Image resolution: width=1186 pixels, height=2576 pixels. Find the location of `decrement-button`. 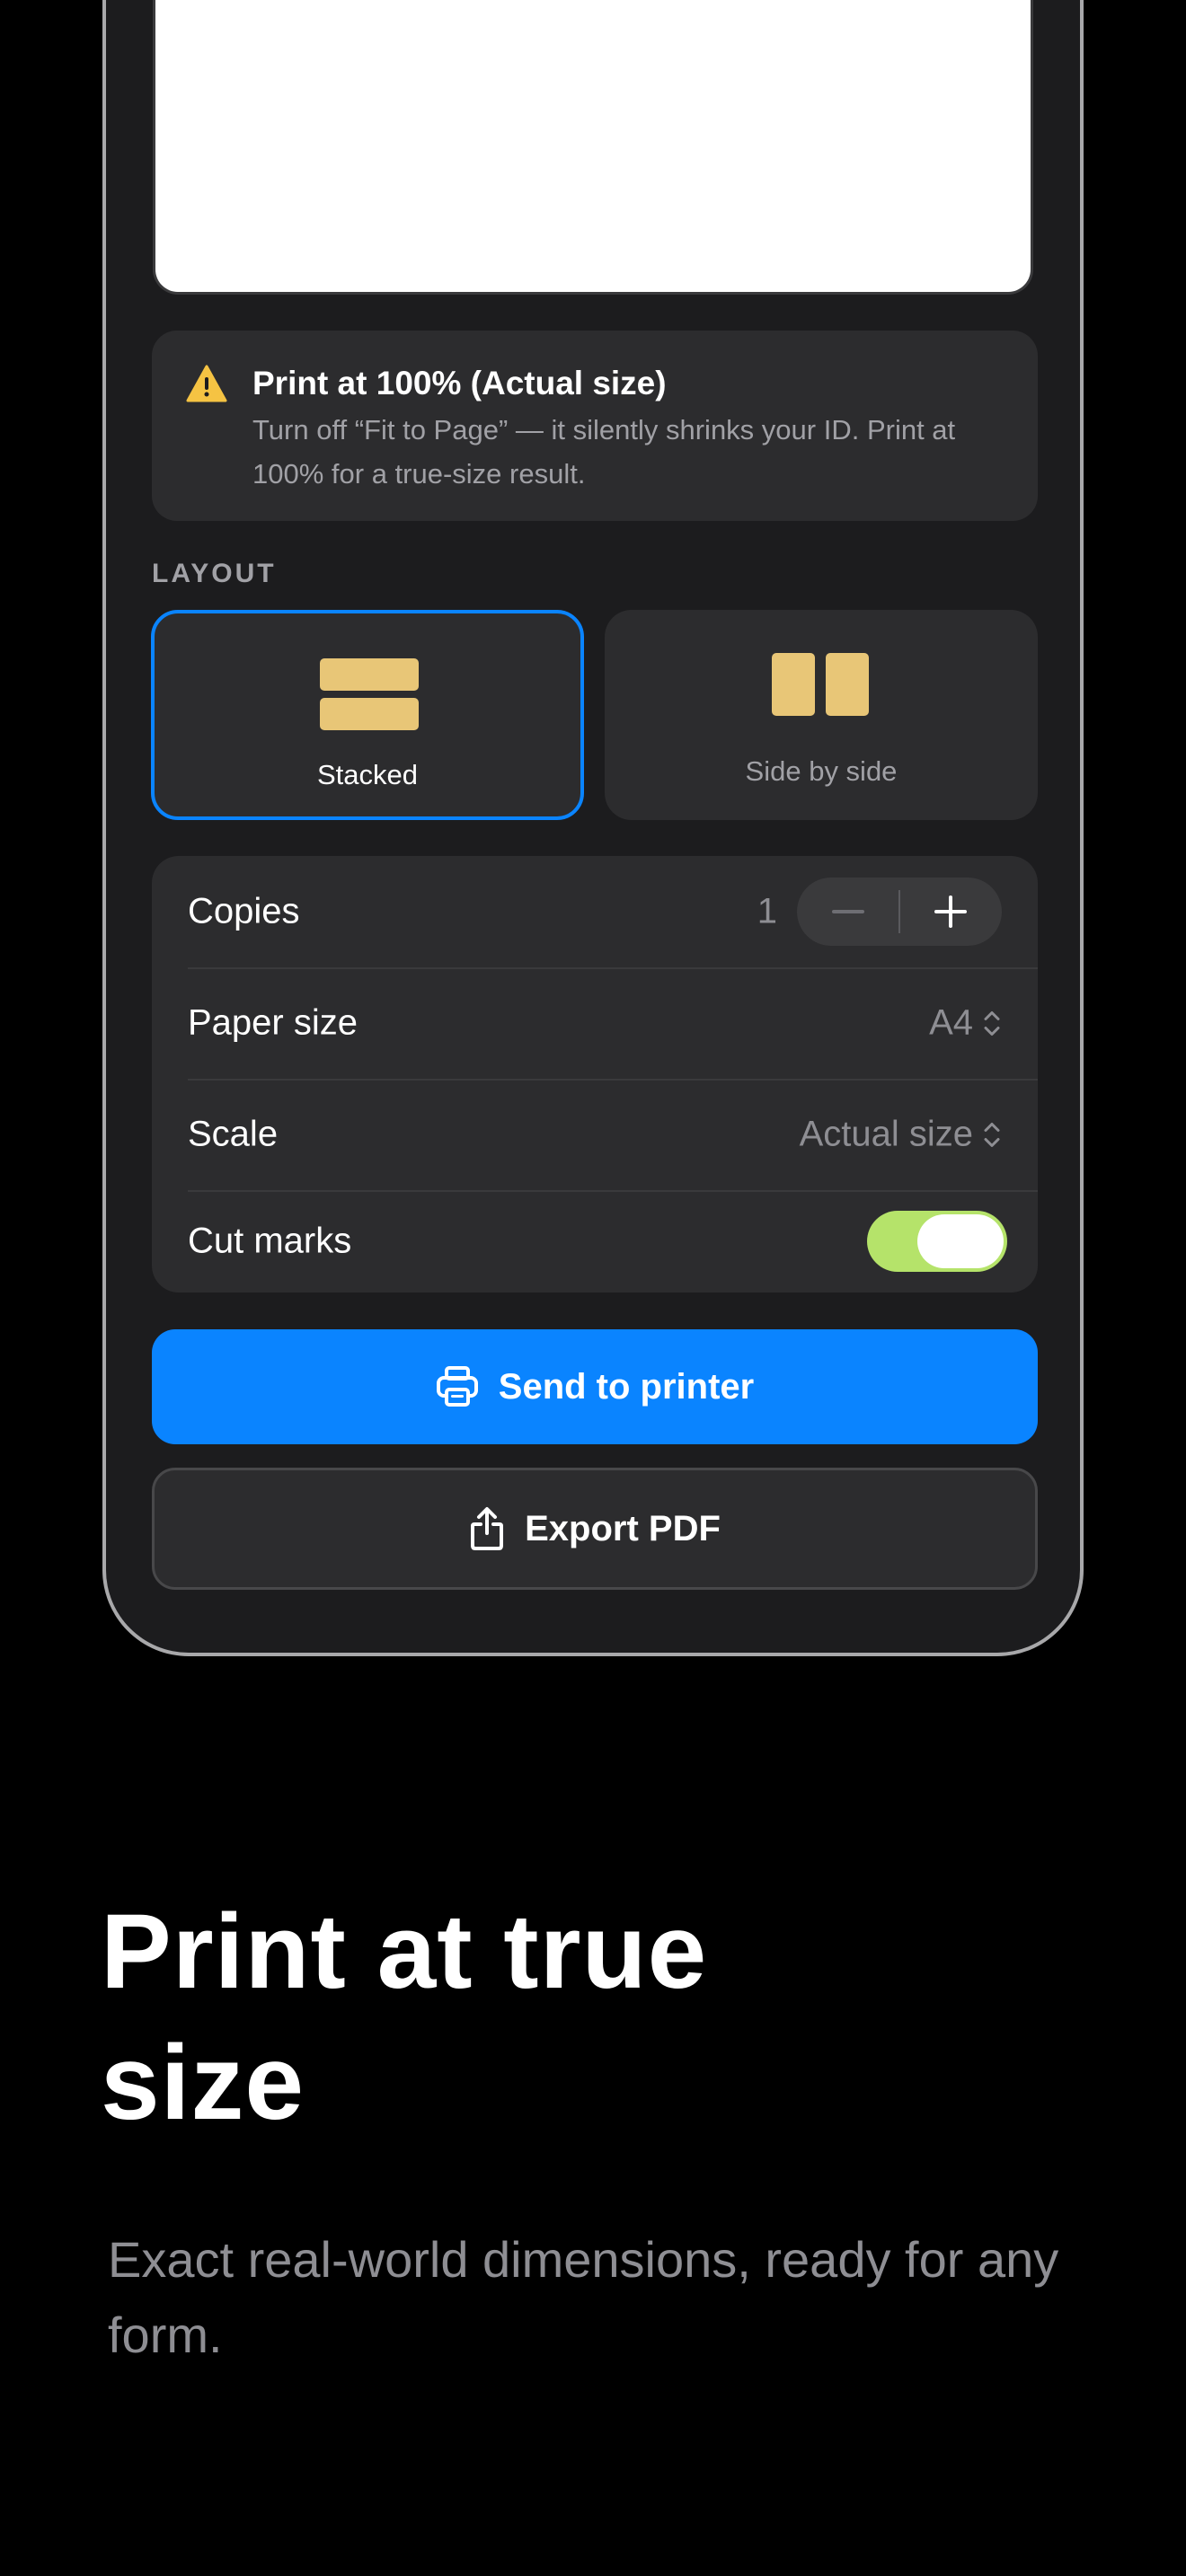

decrement-button is located at coordinates (848, 912).